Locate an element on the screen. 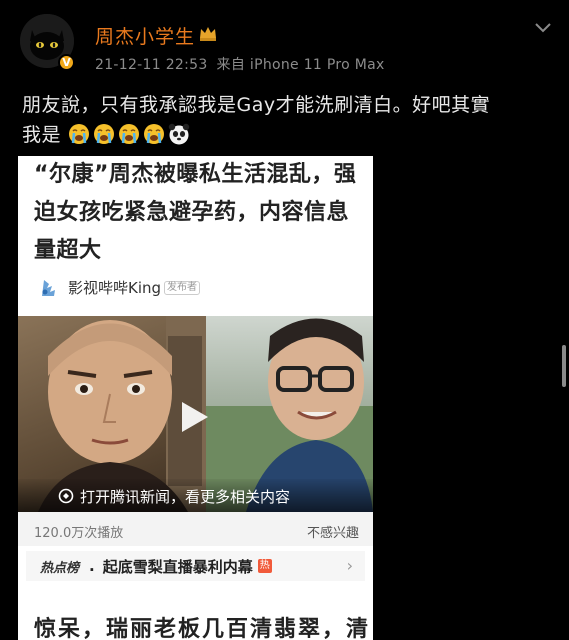  verified-badge: V is located at coordinates (66, 62).